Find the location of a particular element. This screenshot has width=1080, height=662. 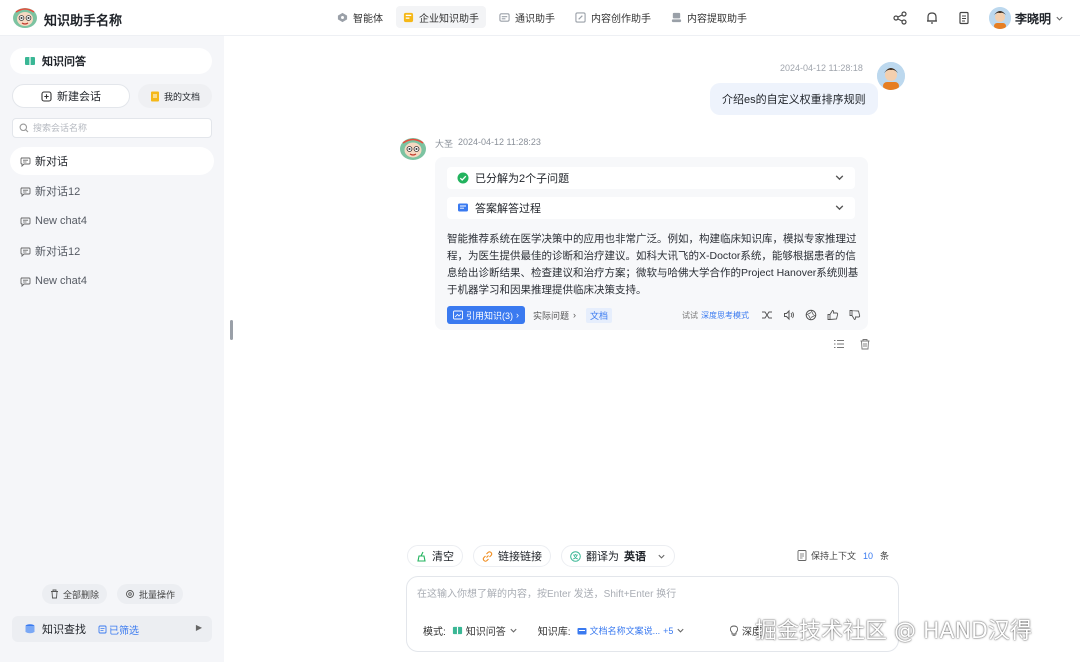

header-actions: 李晓明 is located at coordinates (978, 18).